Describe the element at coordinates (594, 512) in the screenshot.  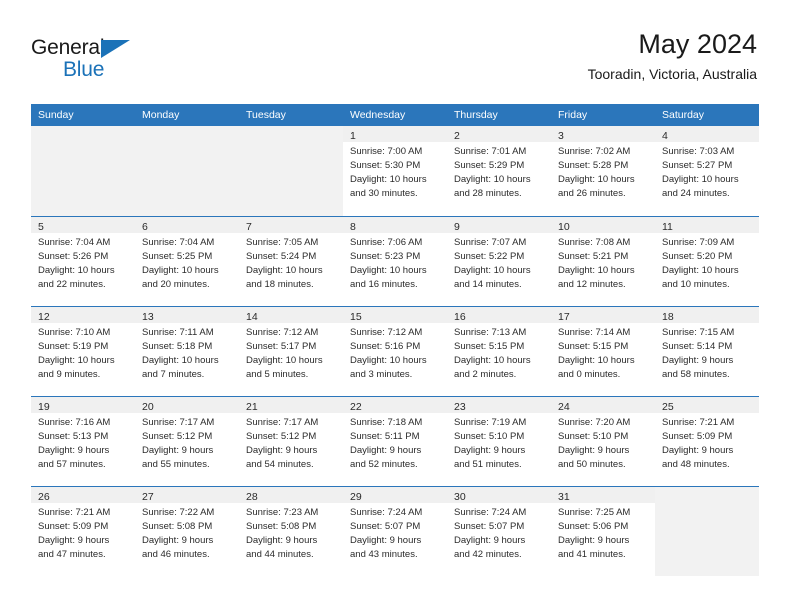
I see `day-detail-line: Sunrise: 7:25 AM` at that location.